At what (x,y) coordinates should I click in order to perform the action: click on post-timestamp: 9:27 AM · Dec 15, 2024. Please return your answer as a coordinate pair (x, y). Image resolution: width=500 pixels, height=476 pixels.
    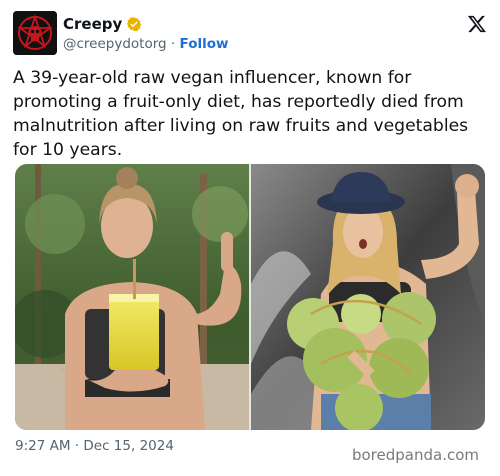
    Looking at the image, I should click on (94, 446).